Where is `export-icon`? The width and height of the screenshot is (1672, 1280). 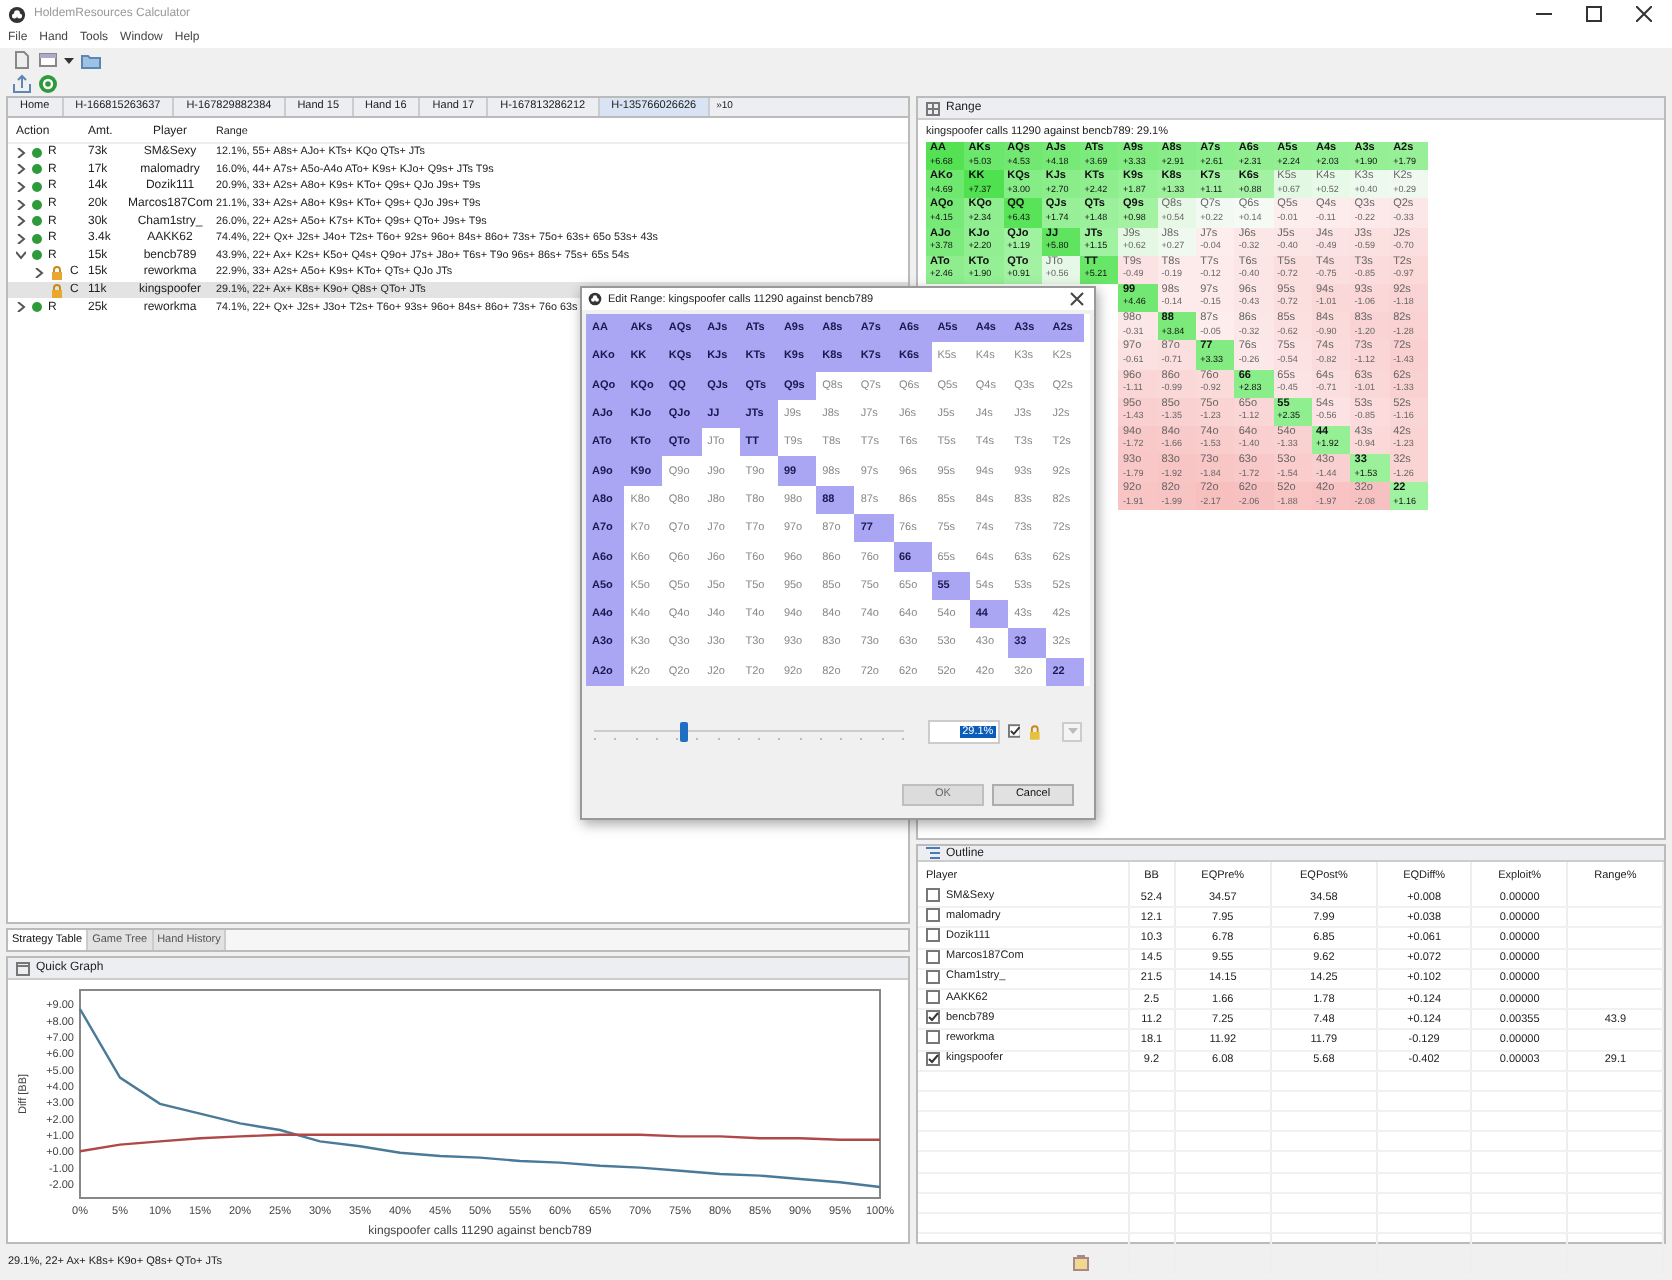
export-icon is located at coordinates (22, 84).